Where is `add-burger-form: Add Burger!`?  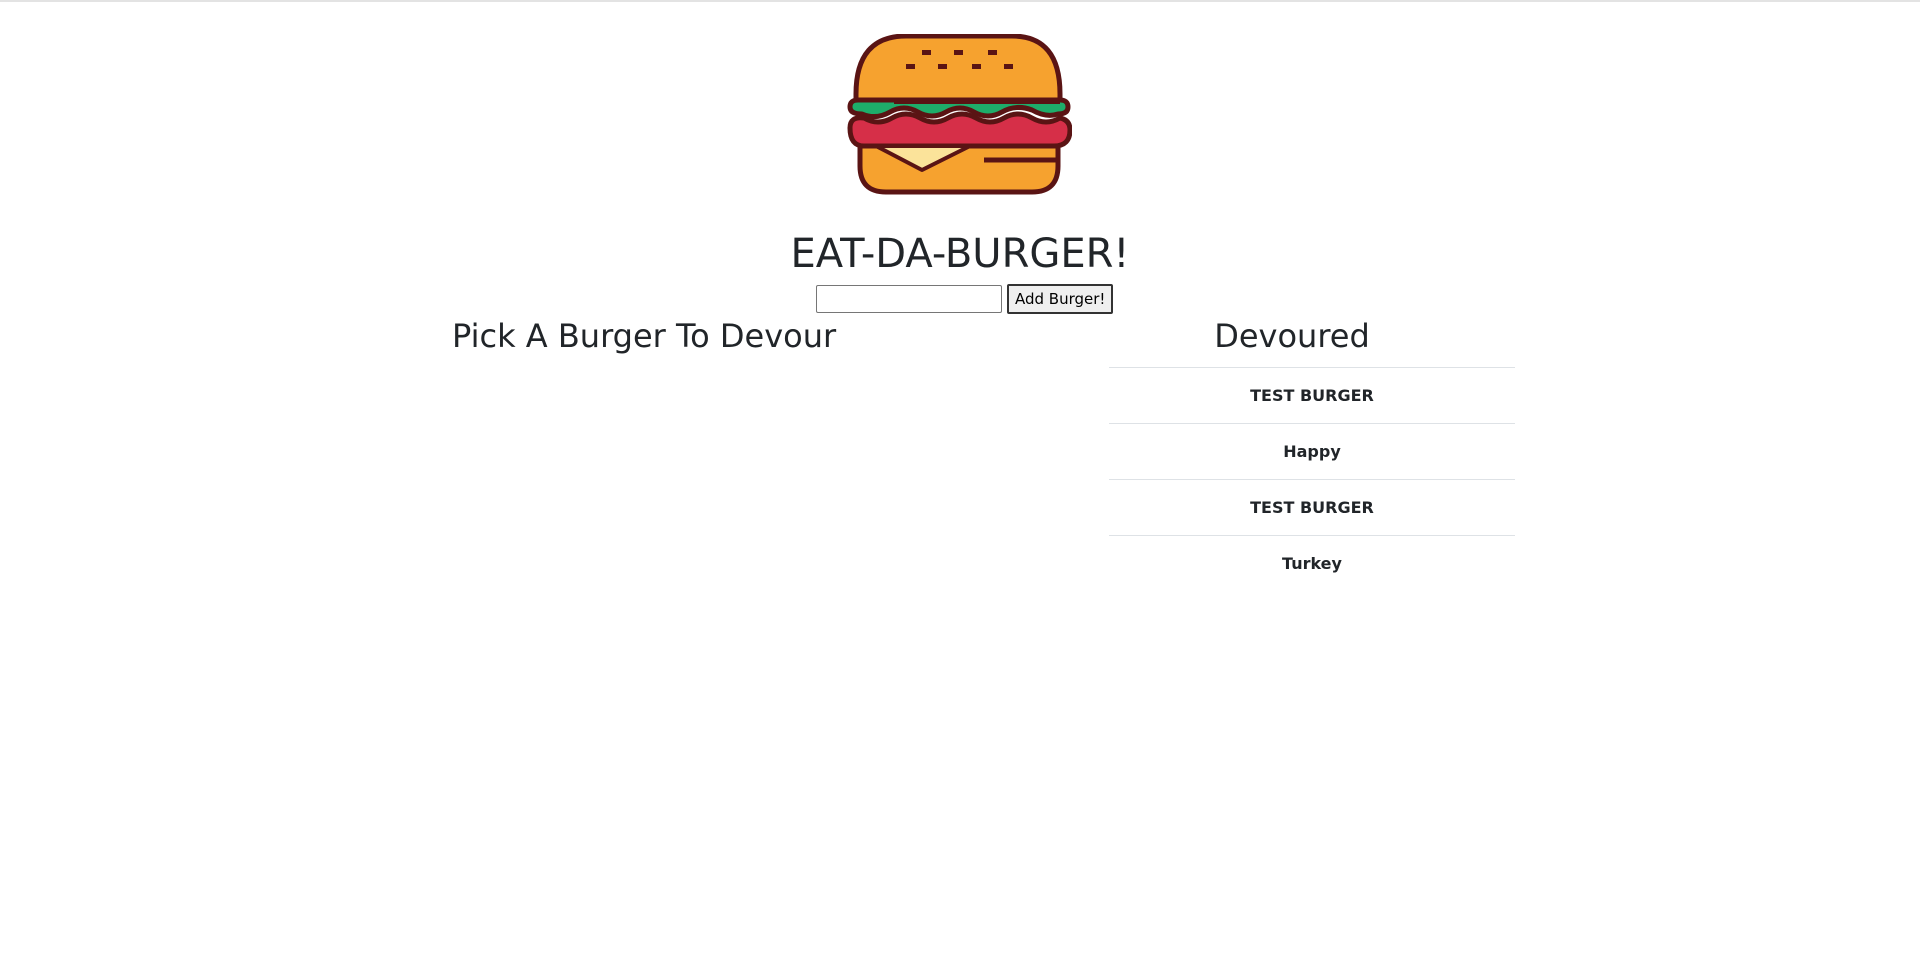 add-burger-form: Add Burger! is located at coordinates (965, 299).